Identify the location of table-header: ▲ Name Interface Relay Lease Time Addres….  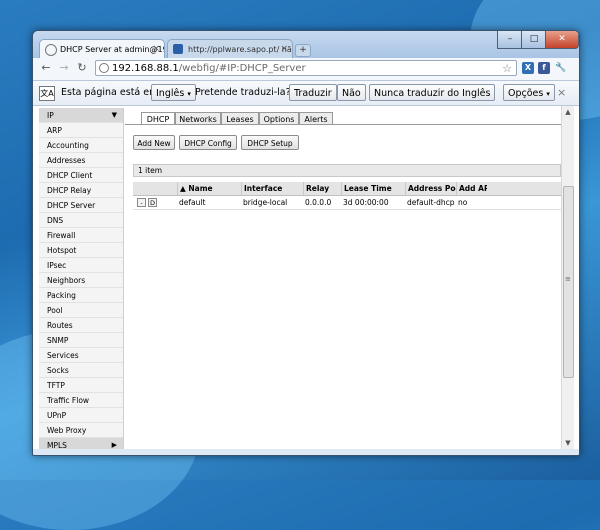
(347, 189).